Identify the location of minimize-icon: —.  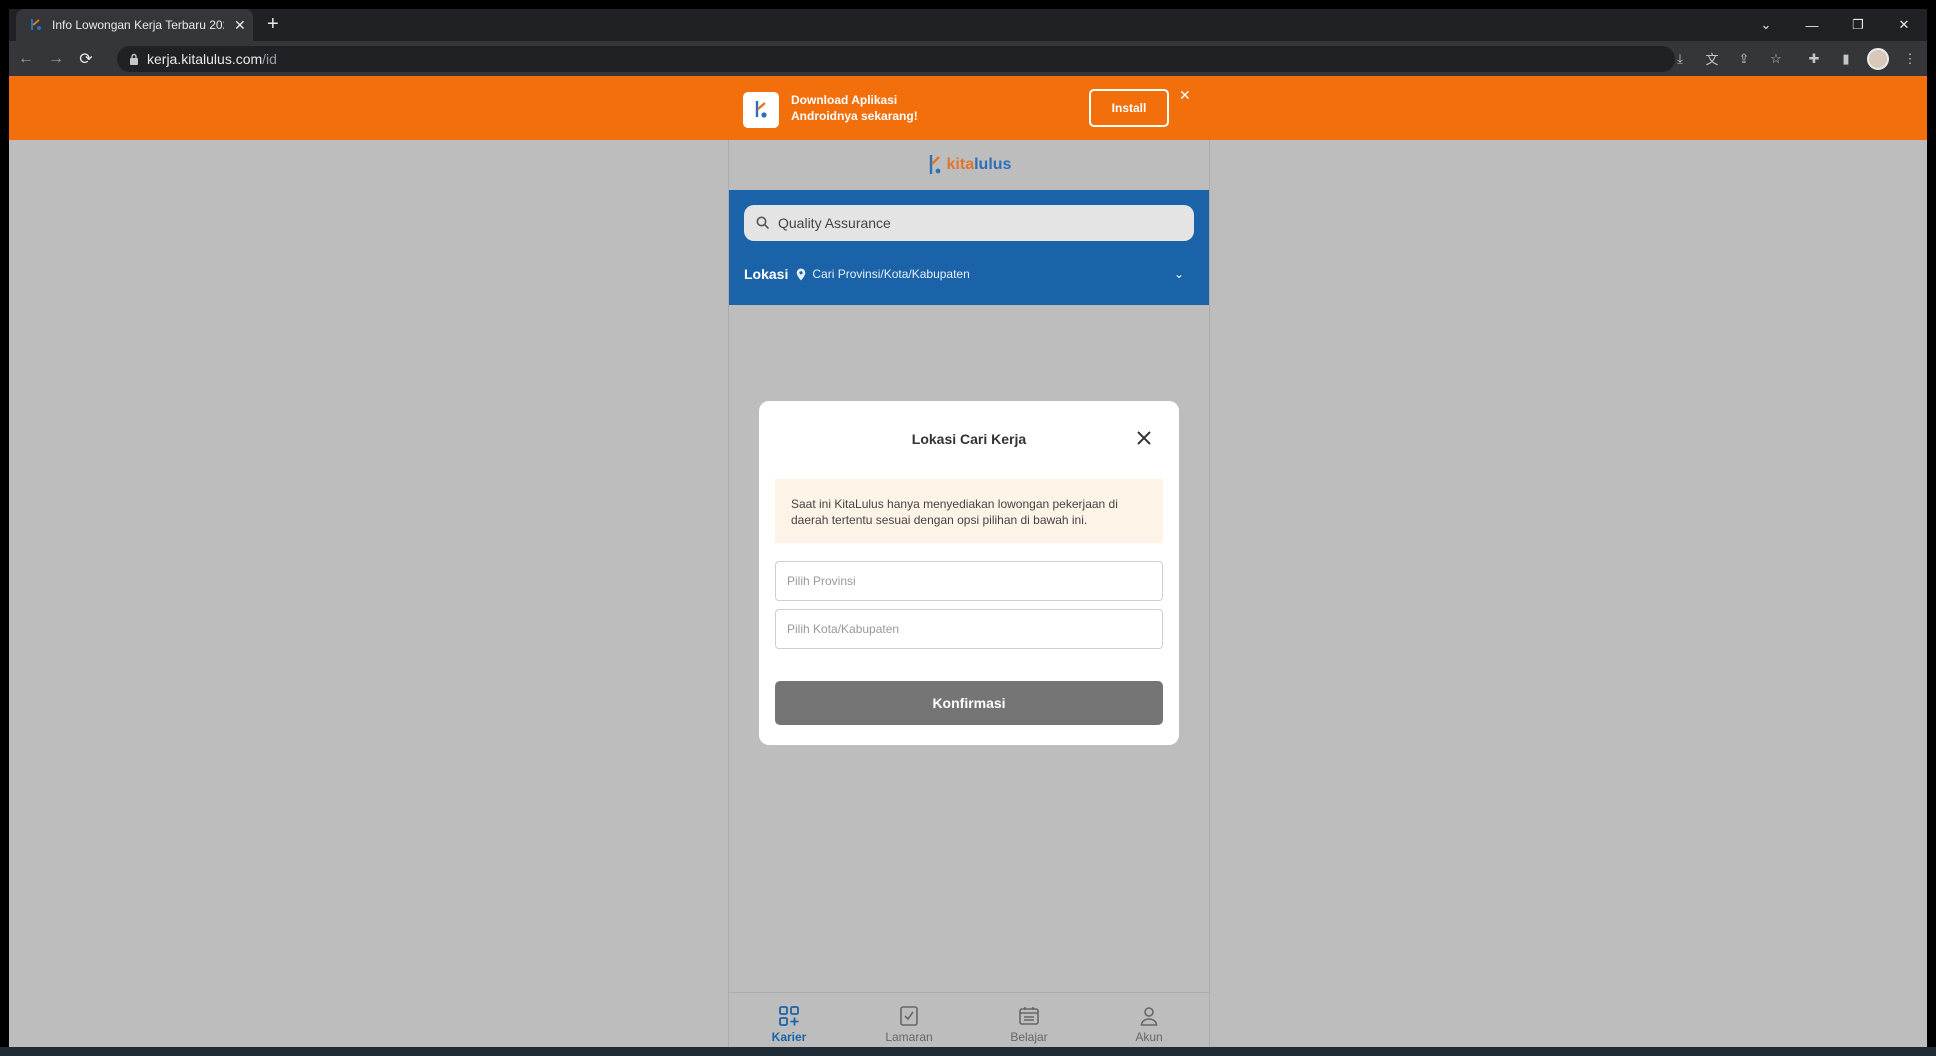
(1812, 25).